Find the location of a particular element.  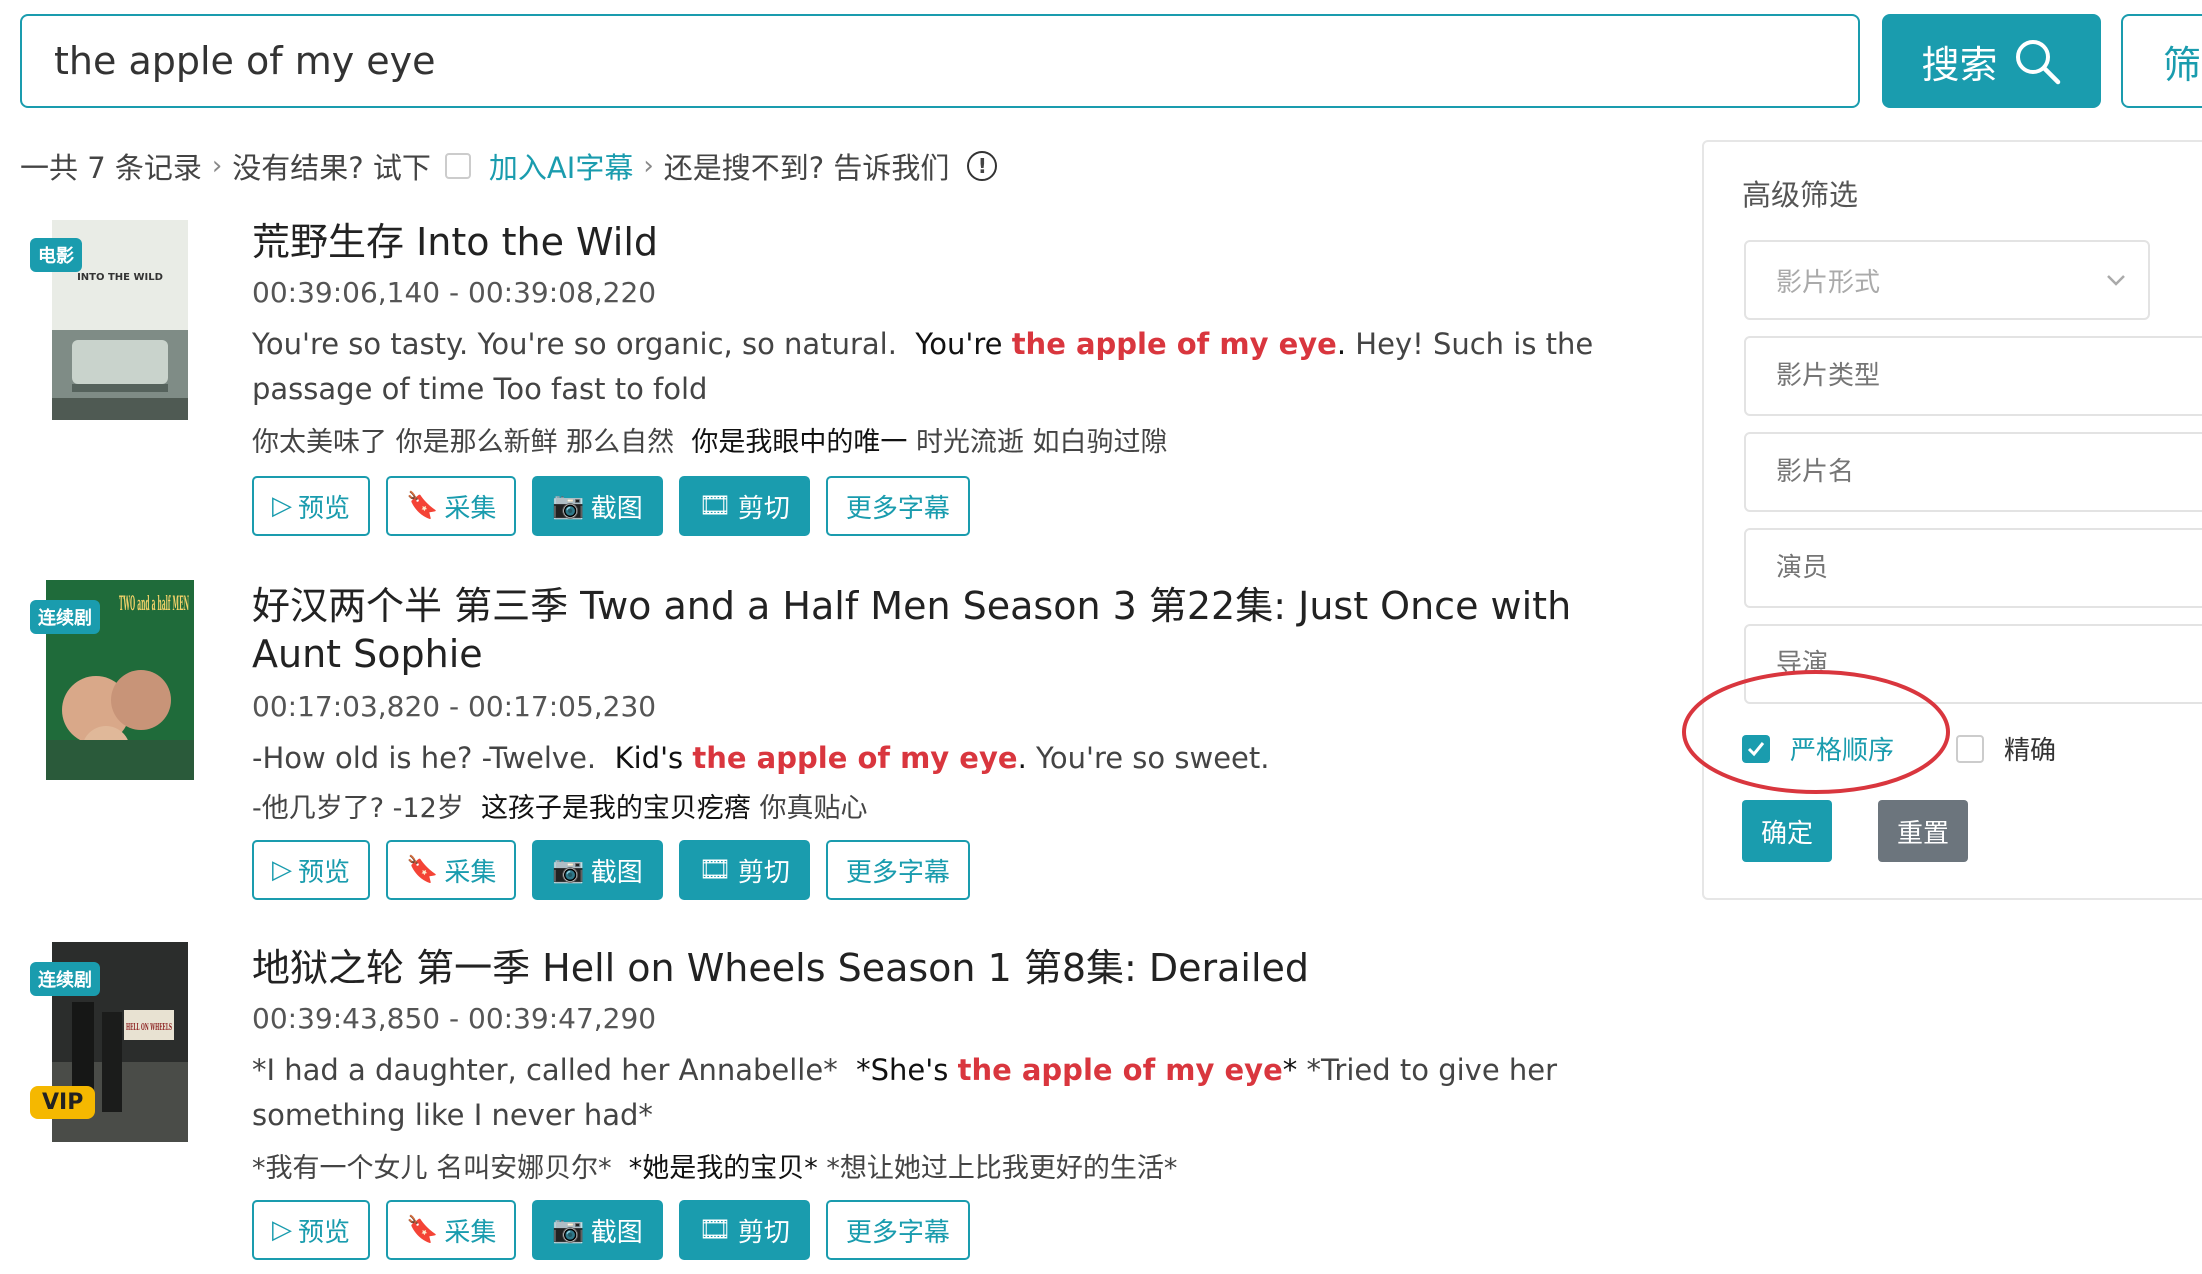

exact-checkbox is located at coordinates (1970, 748).